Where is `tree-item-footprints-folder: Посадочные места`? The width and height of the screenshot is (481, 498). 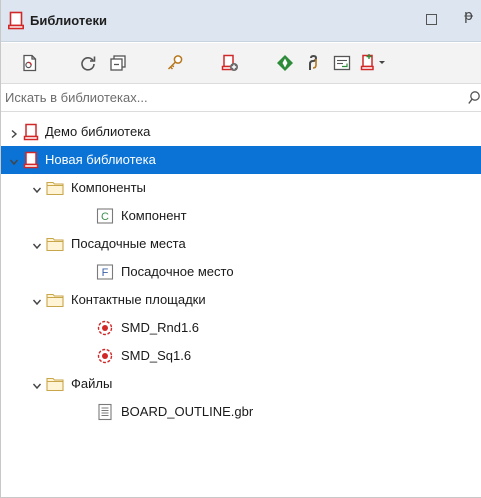 tree-item-footprints-folder: Посадочные места is located at coordinates (240, 244).